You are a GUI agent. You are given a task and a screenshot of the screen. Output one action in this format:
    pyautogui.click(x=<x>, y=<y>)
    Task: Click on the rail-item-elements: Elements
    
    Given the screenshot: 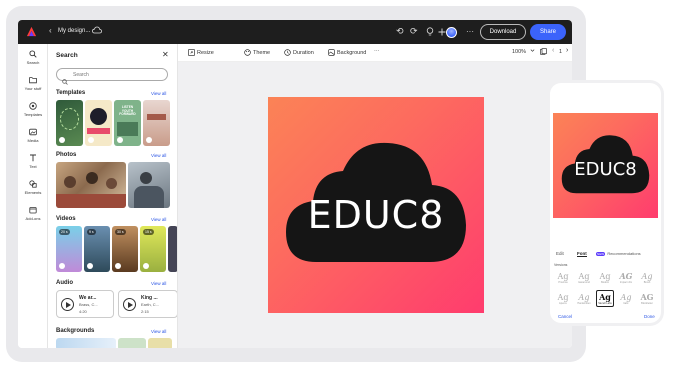 What is the action you would take?
    pyautogui.click(x=33, y=187)
    